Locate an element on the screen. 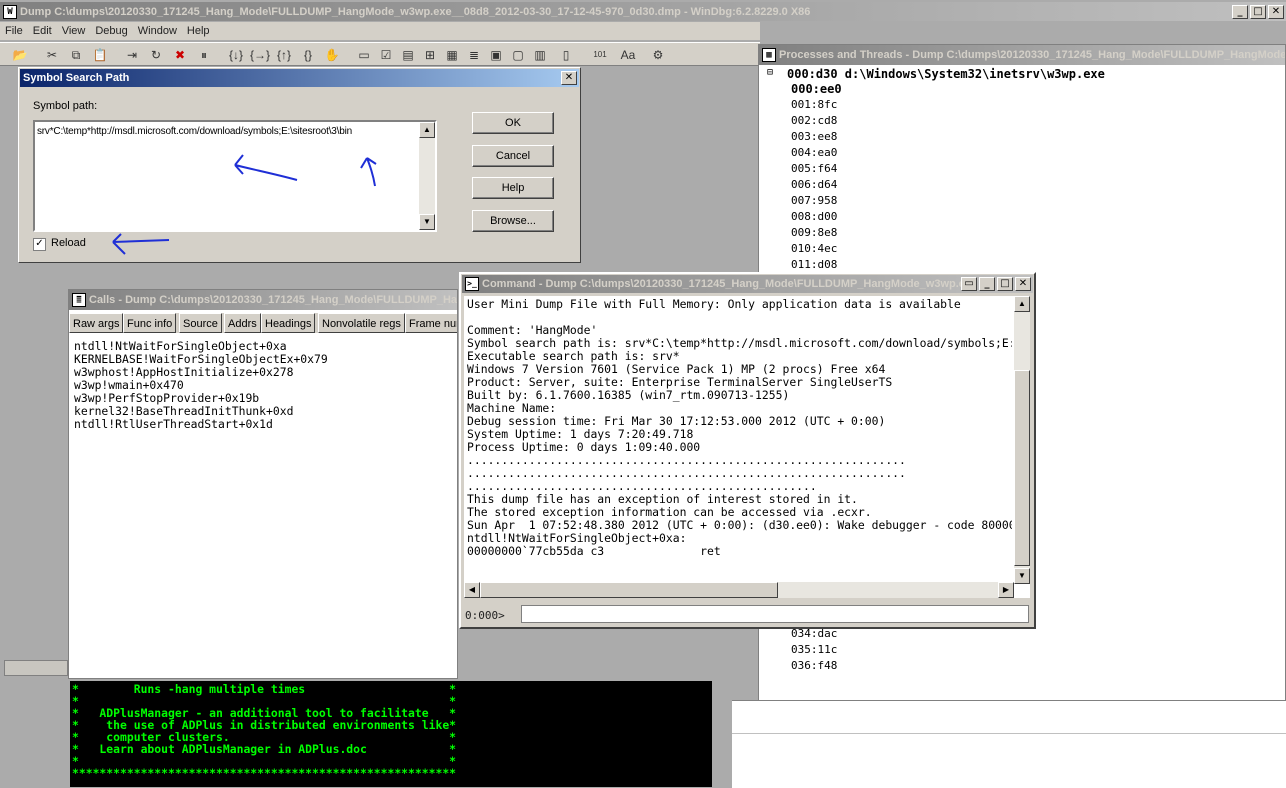 This screenshot has height=788, width=1286. reload-label: Reload is located at coordinates (68, 243).